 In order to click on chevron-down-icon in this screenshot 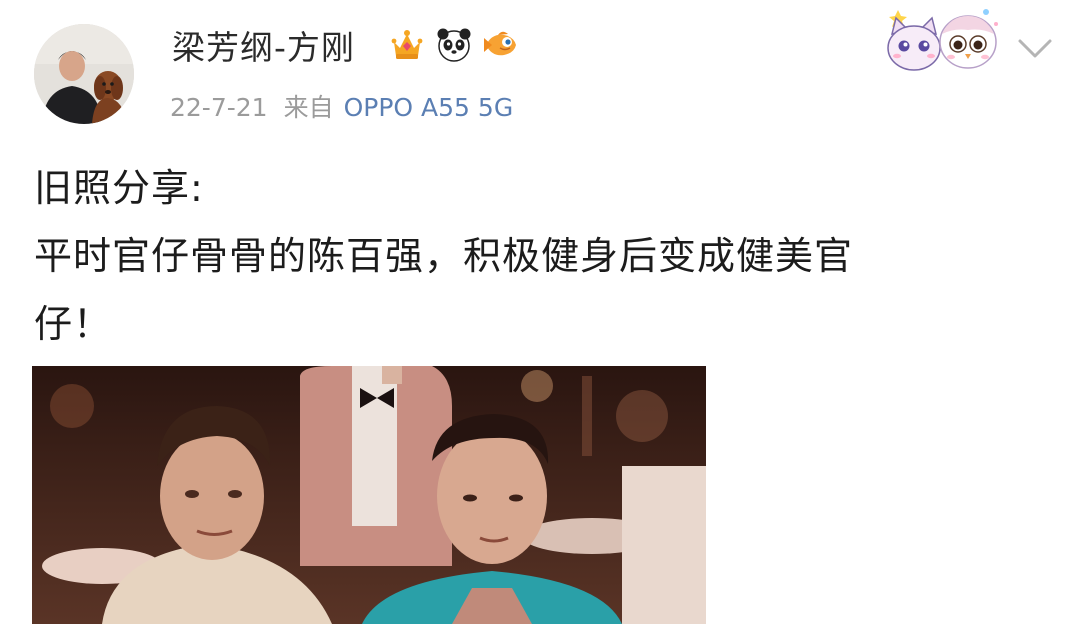, I will do `click(1035, 48)`.